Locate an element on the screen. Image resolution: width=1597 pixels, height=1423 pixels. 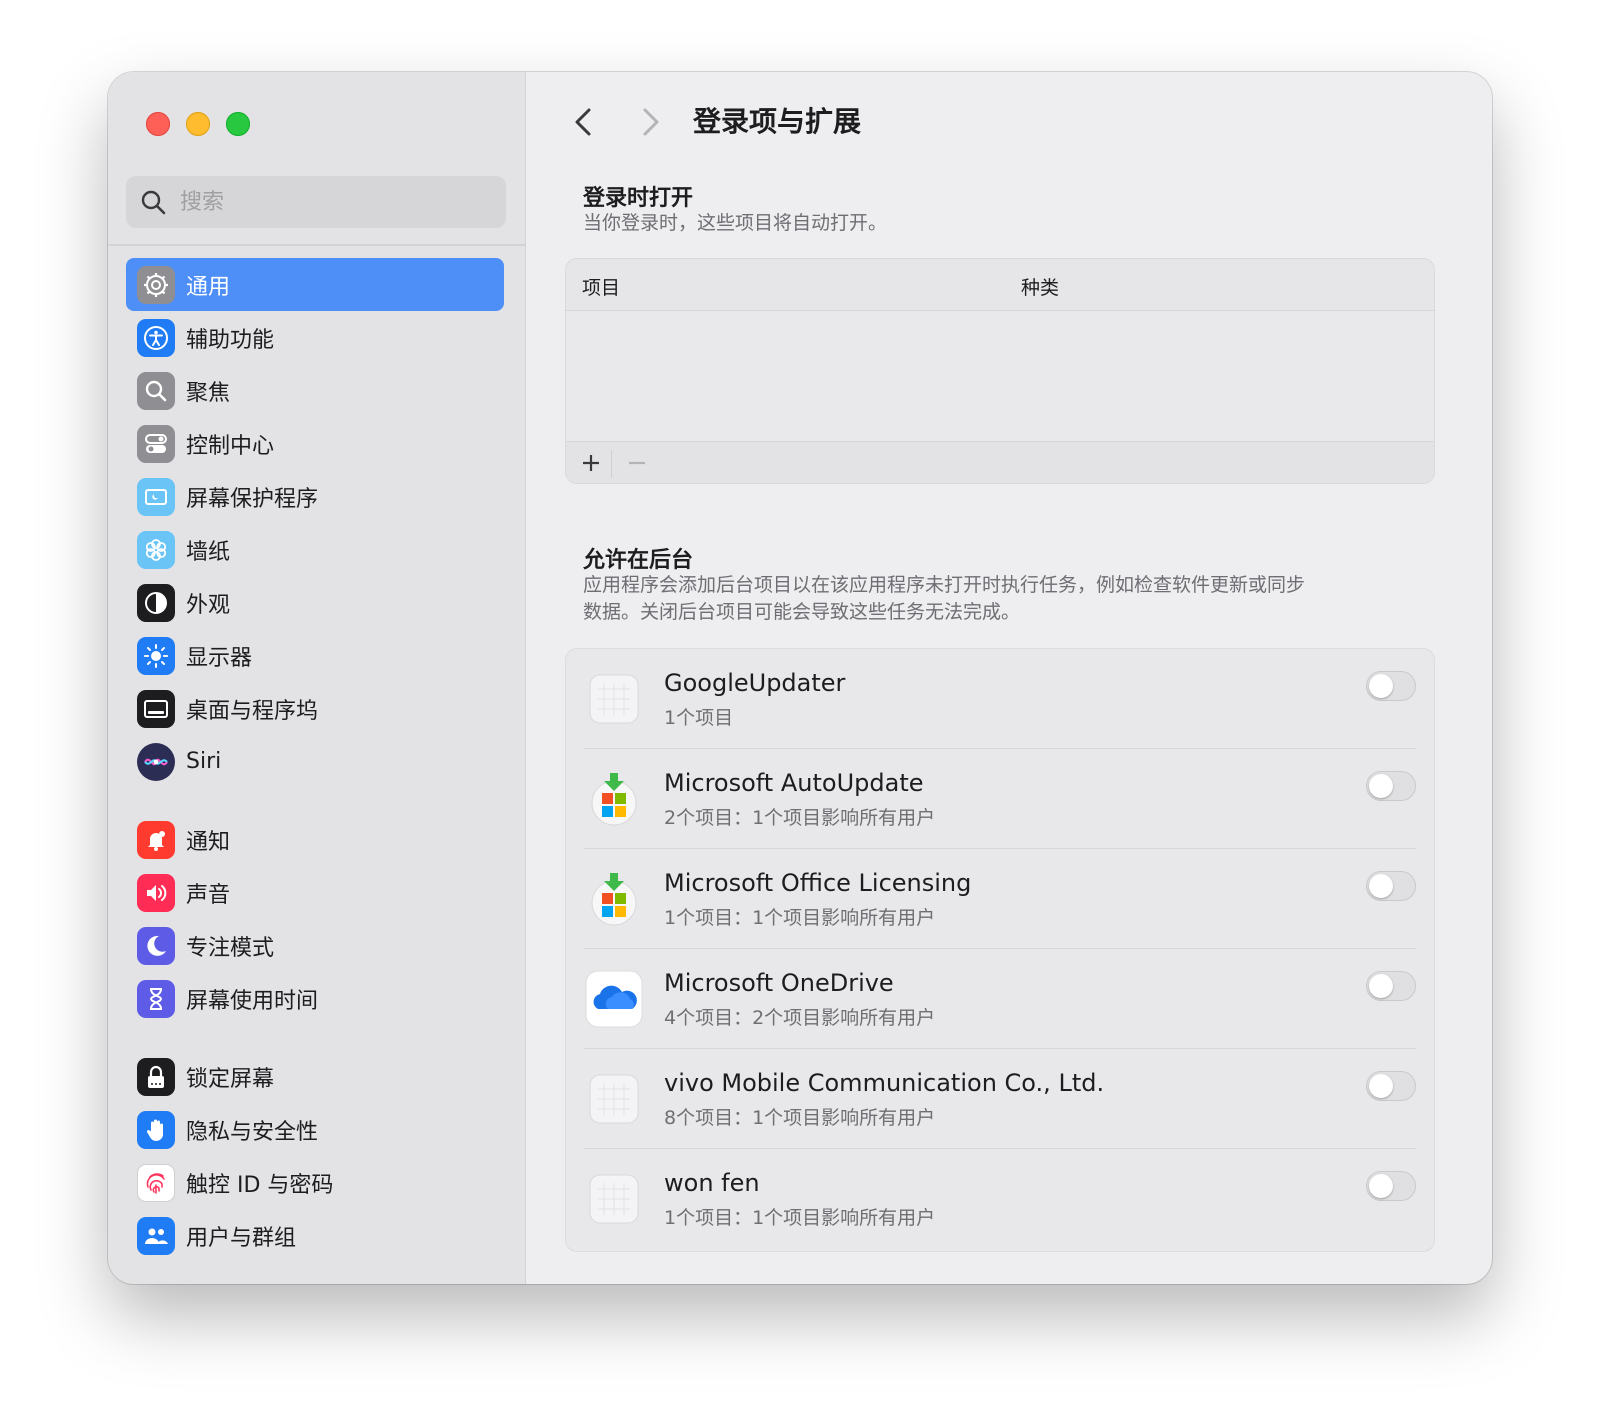
sidebar-item-label: 声音 is located at coordinates (208, 895).